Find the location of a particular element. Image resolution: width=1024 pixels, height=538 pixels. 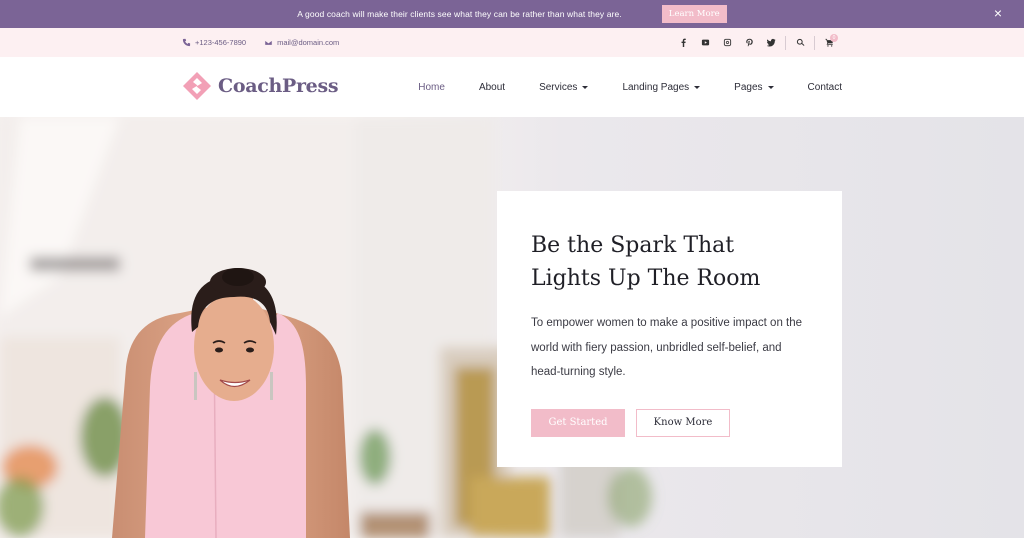

instagram-icon is located at coordinates (727, 42).